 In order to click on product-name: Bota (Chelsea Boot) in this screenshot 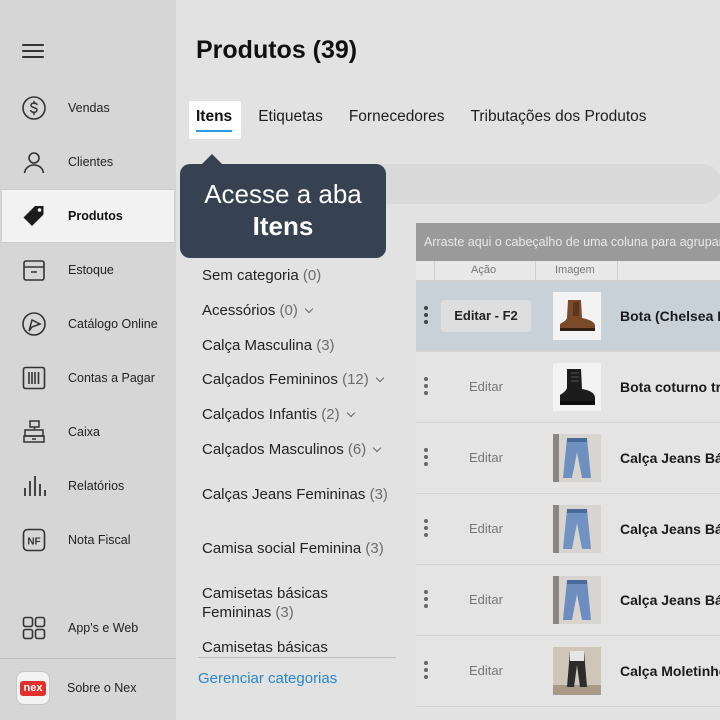, I will do `click(670, 316)`.